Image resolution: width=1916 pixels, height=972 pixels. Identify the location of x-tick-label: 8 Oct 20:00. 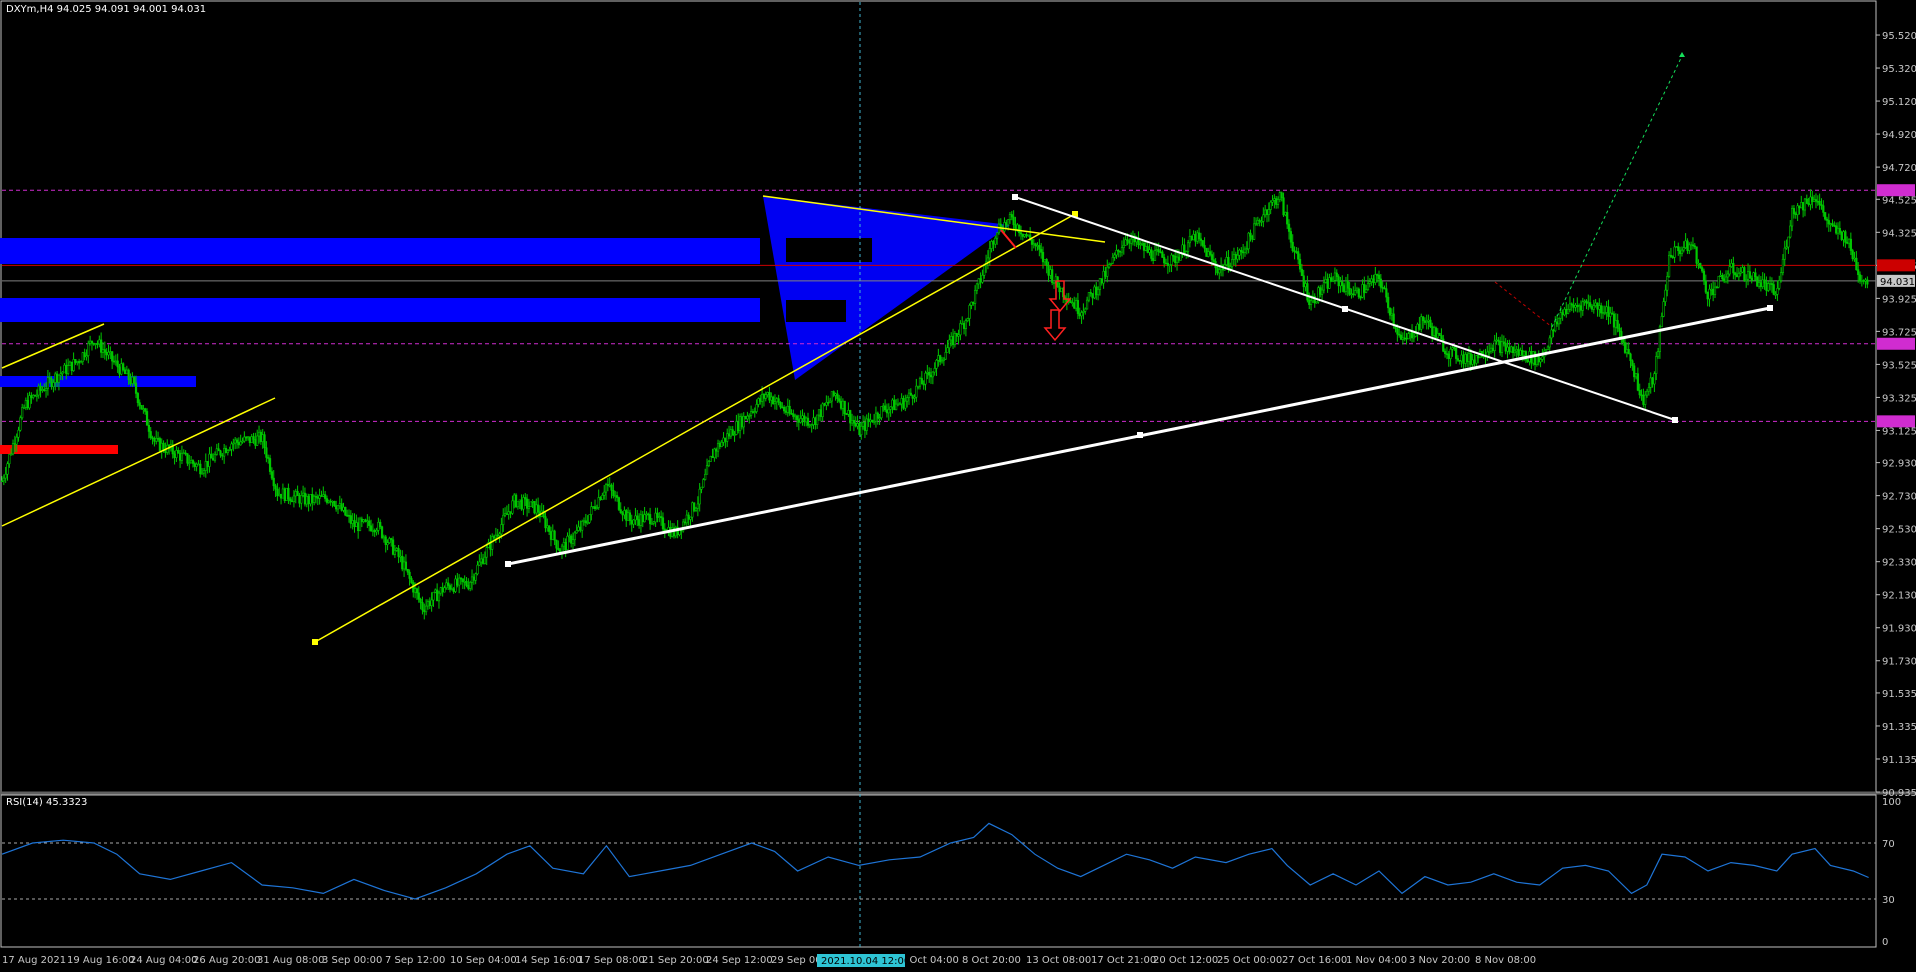
(991, 960).